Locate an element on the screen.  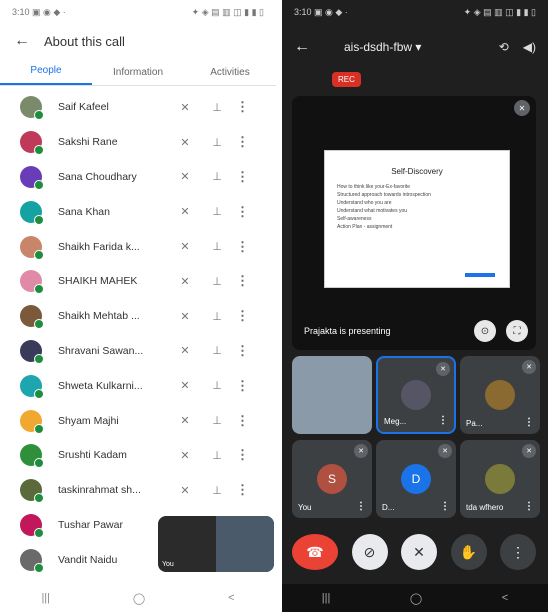
participant-tile: ✕ Meg... ⋮ is located at coordinates (416, 395).